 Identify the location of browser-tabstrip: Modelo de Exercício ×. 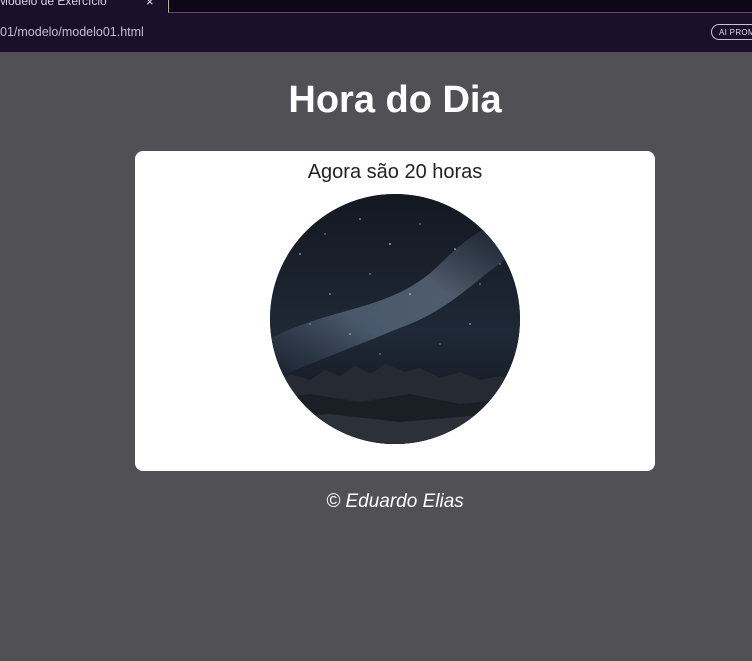
(376, 6).